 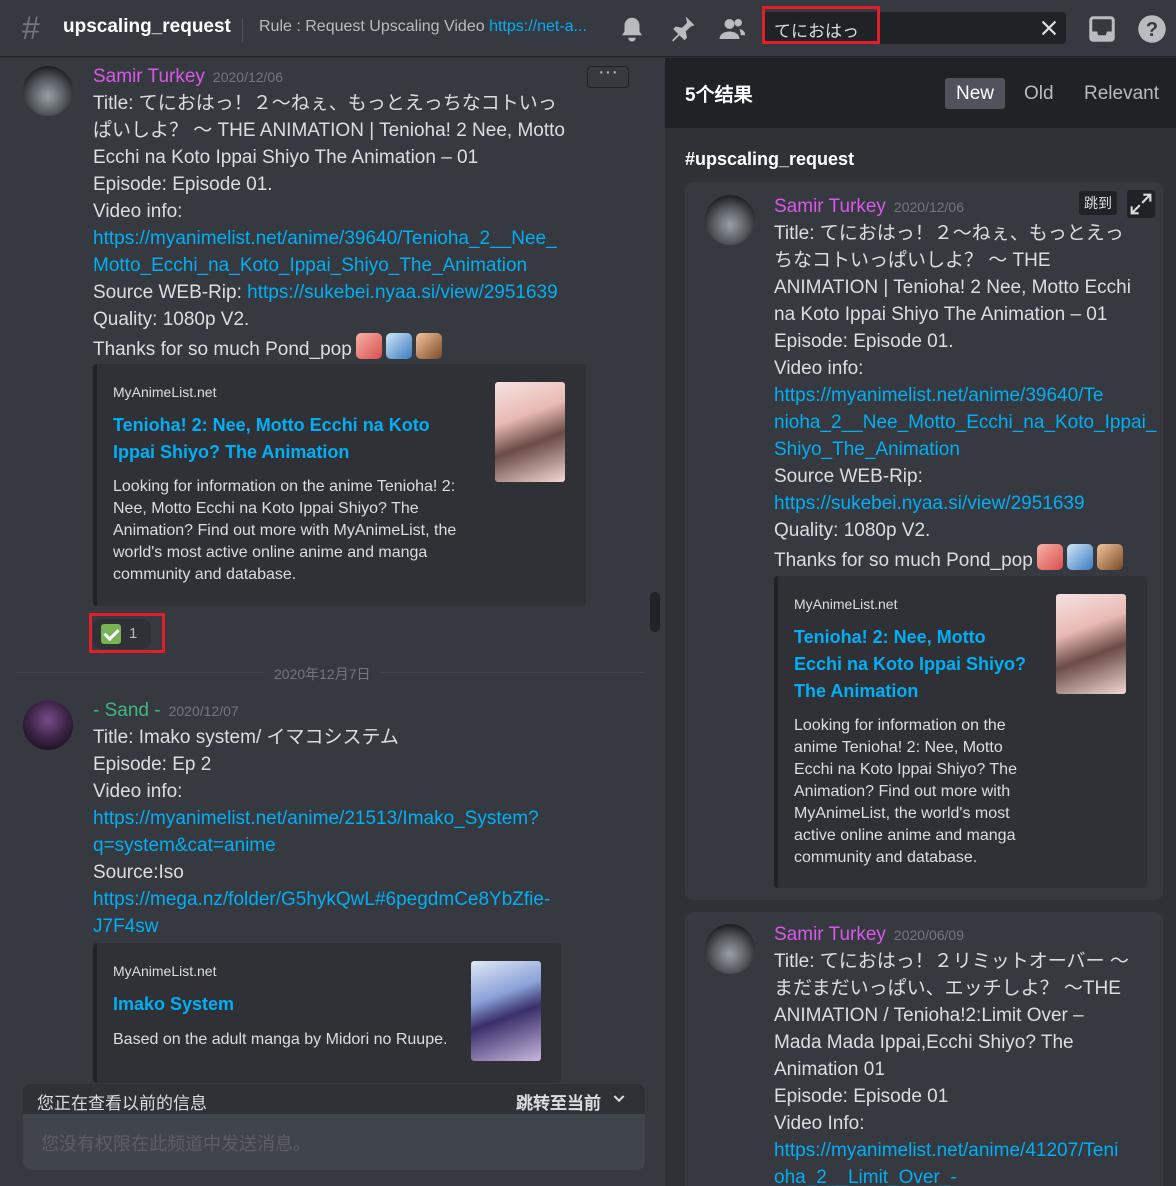 What do you see at coordinates (655, 612) in the screenshot?
I see `chat-scrollbar` at bounding box center [655, 612].